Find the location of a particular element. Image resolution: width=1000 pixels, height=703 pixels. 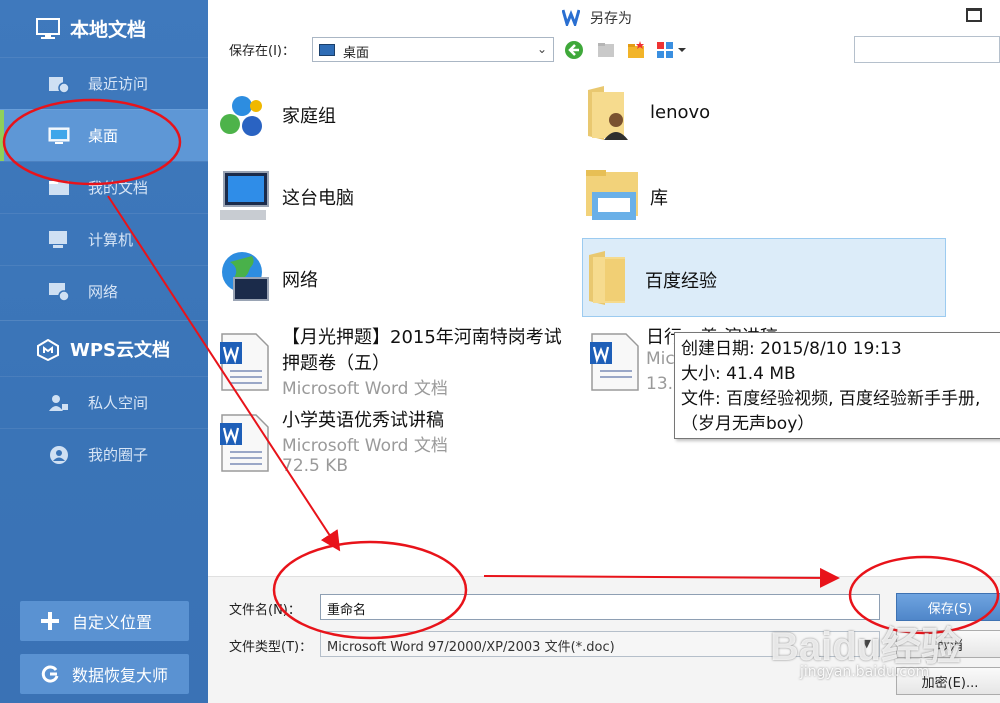

file-item-doc-english: 小学英语优秀试讲稿 Microsoft Word 文档 72.5 KB is located at coordinates (396, 450).